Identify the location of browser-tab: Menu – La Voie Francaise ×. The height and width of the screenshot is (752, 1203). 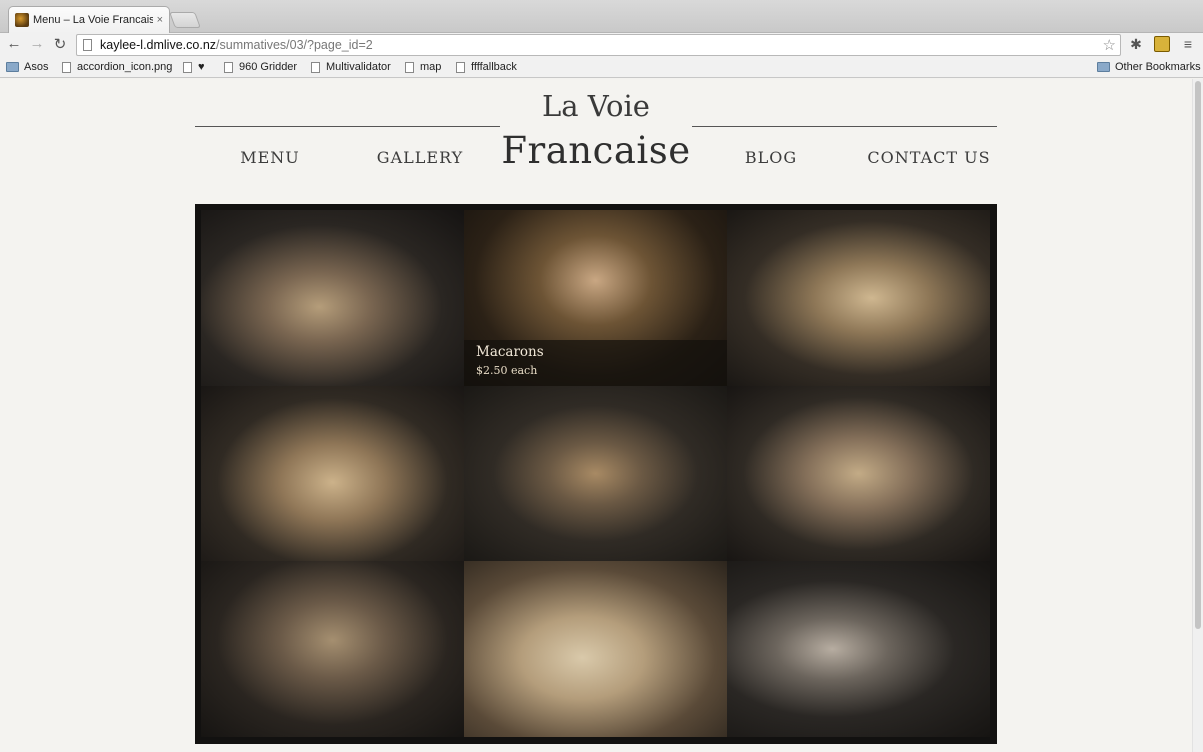
(89, 19).